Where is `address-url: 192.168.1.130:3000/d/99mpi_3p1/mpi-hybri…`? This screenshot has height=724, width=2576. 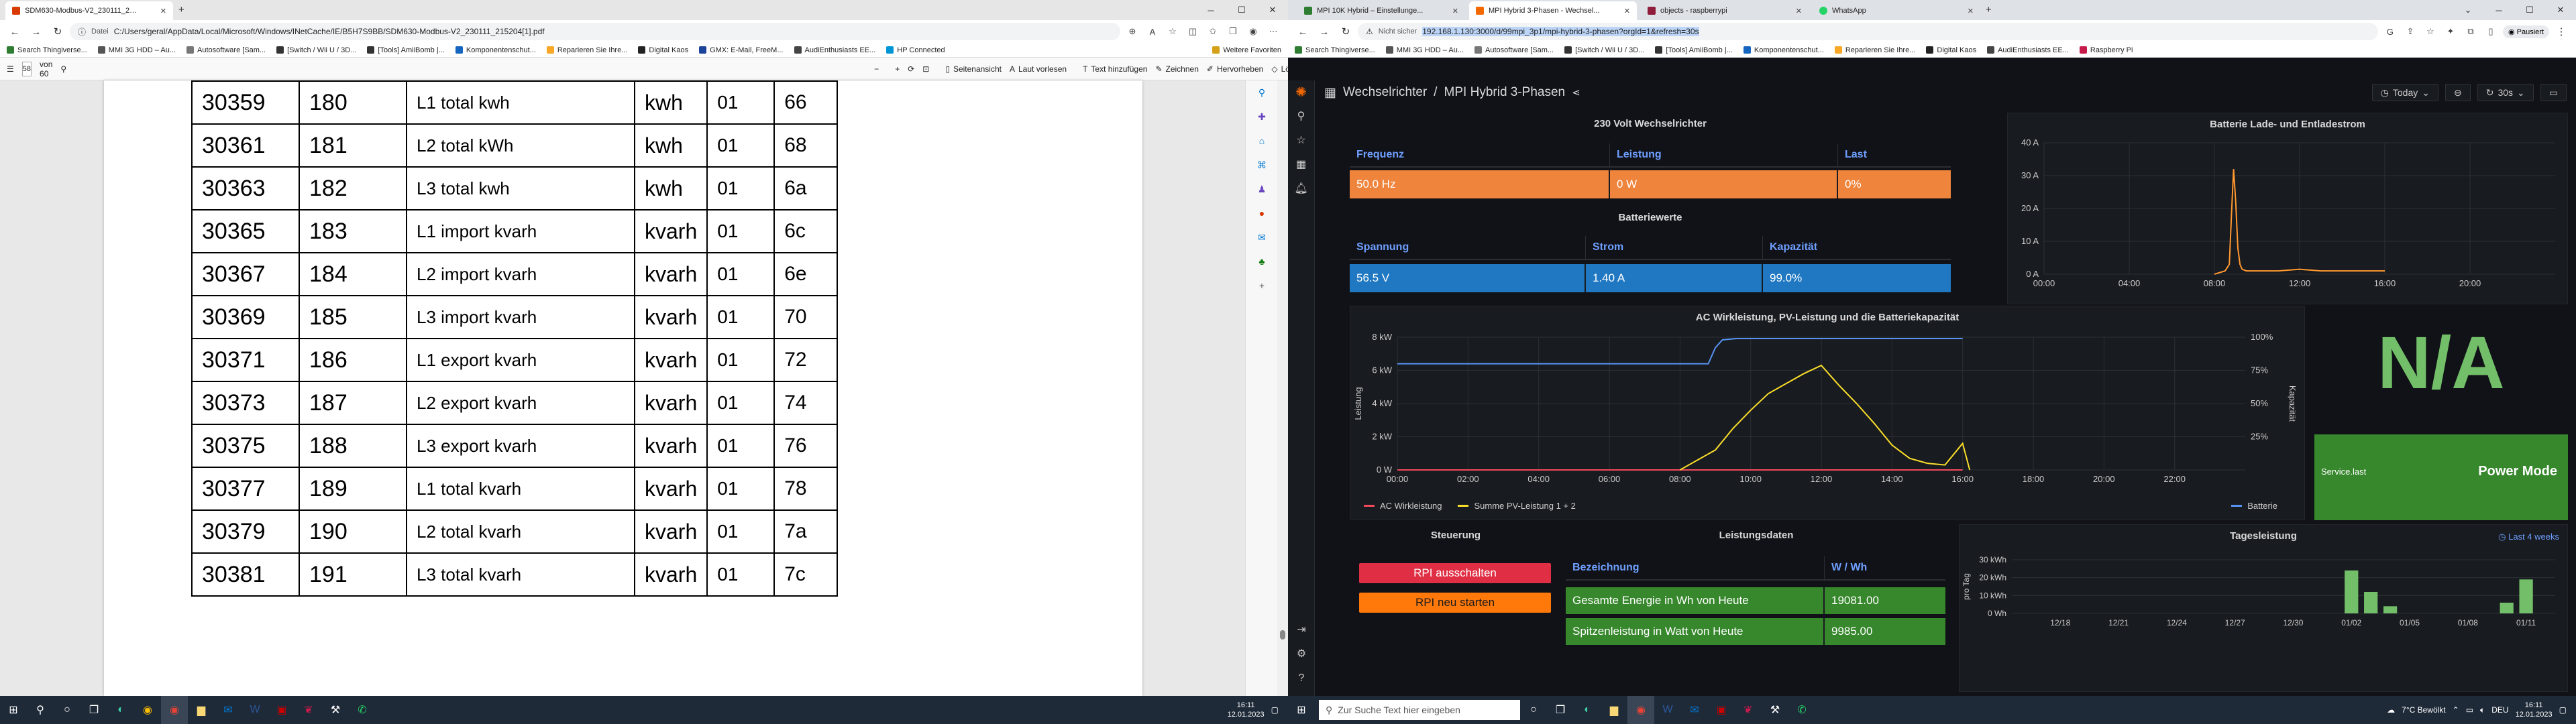 address-url: 192.168.1.130:3000/d/99mpi_3p1/mpi-hybri… is located at coordinates (1560, 32).